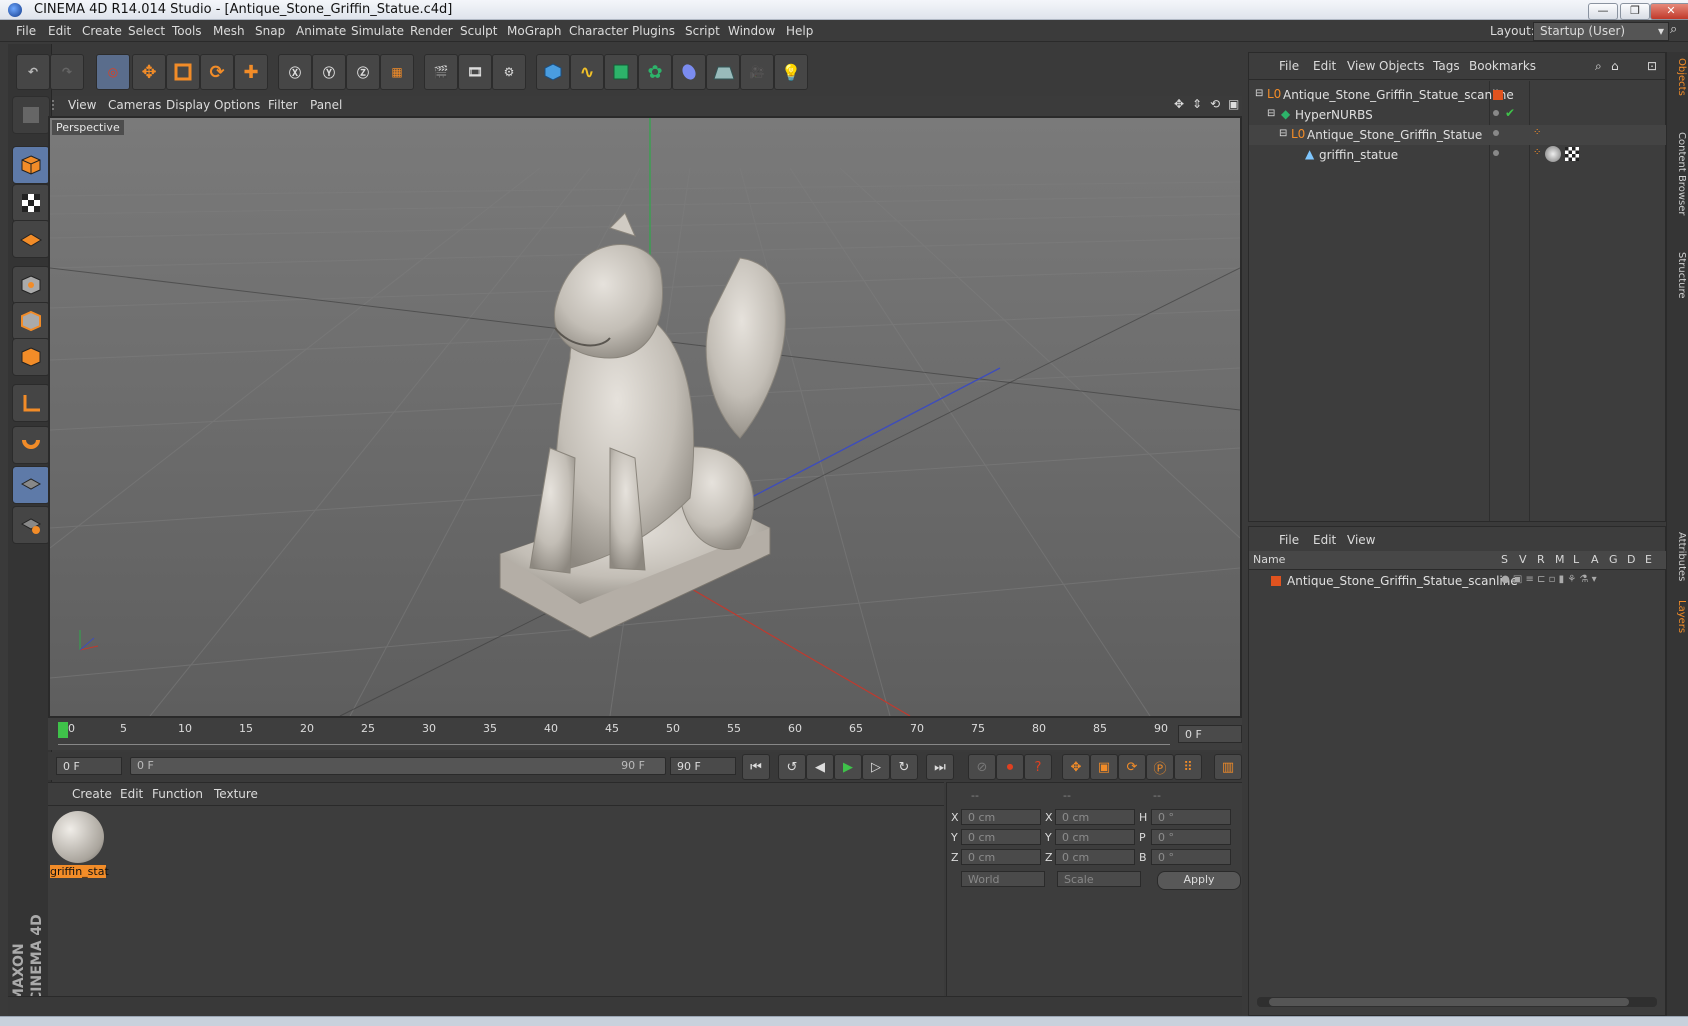  I want to click on tab-content-browser: Content Browser, so click(1678, 173).